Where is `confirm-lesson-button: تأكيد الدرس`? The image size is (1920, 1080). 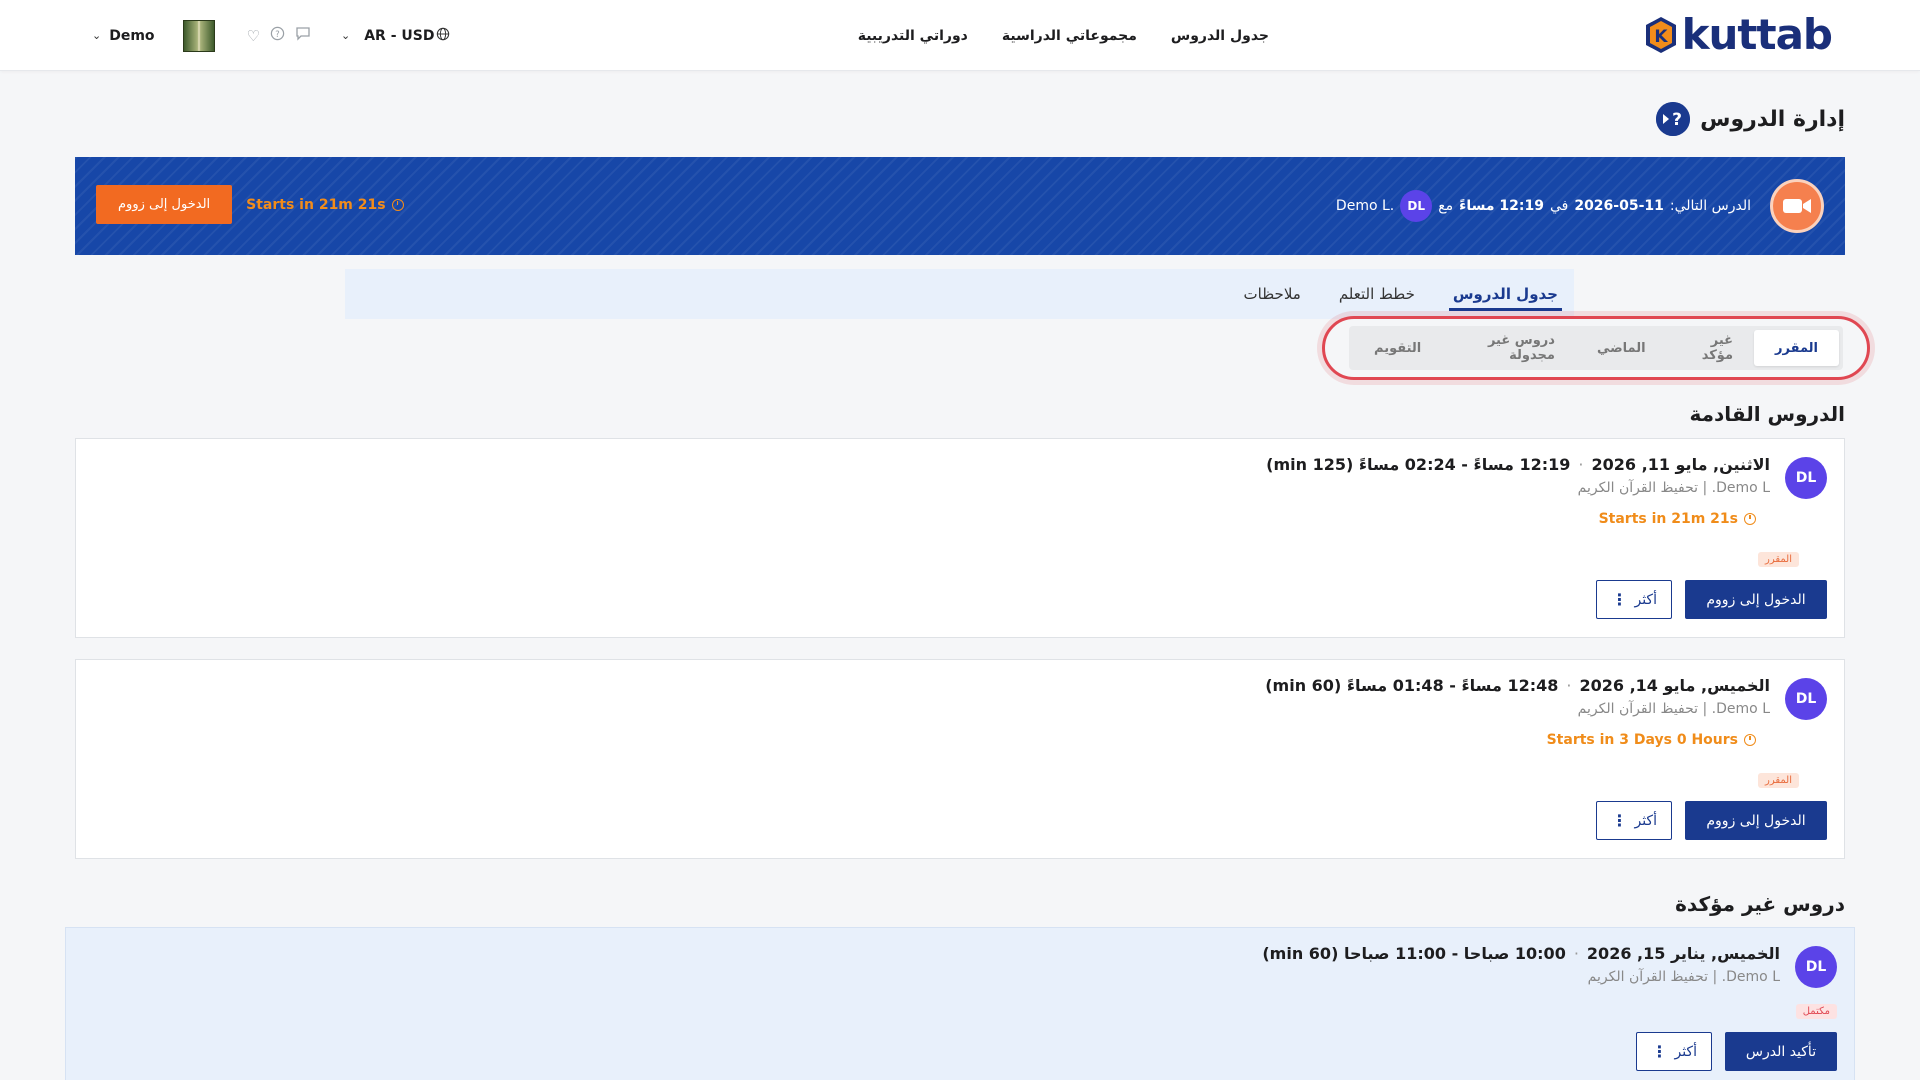 confirm-lesson-button: تأكيد الدرس is located at coordinates (1781, 1051).